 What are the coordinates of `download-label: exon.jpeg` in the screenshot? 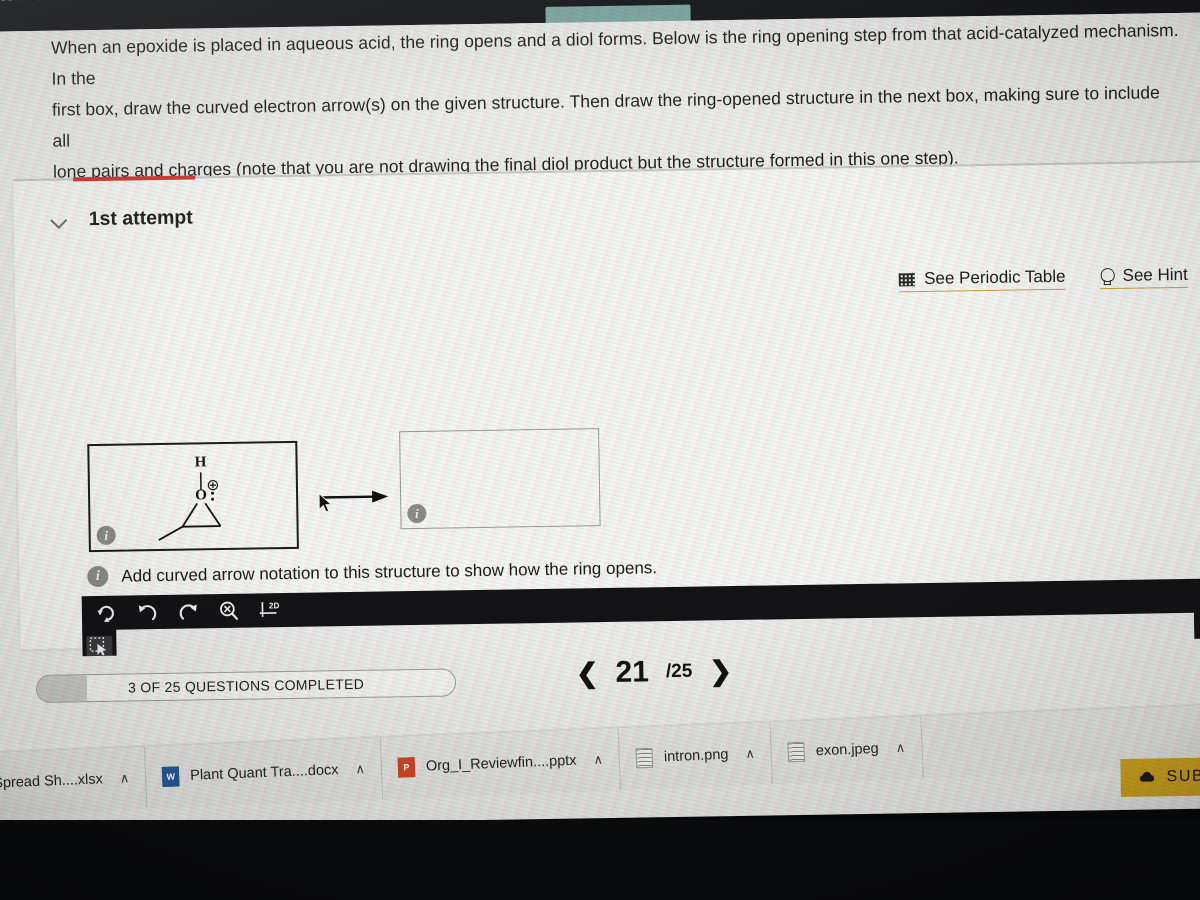 It's located at (847, 750).